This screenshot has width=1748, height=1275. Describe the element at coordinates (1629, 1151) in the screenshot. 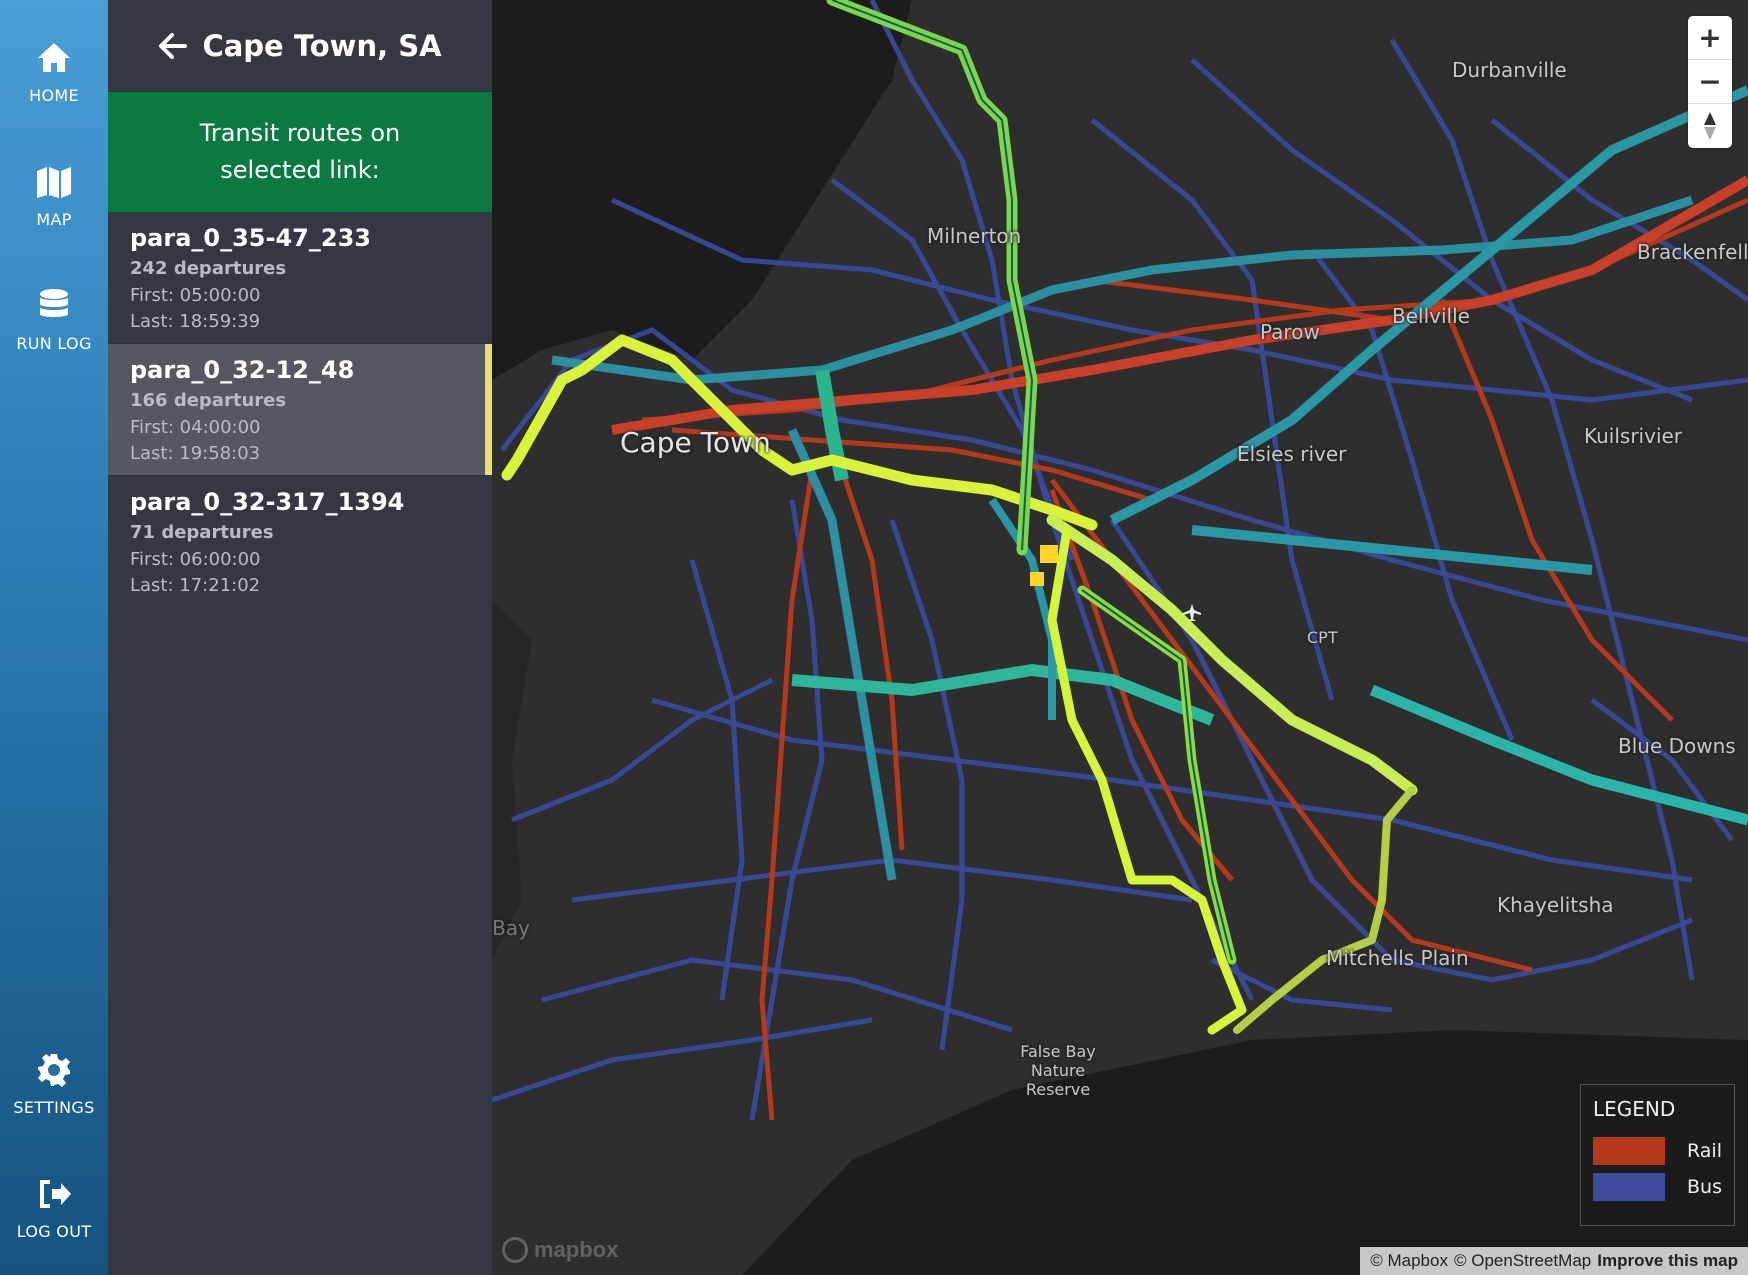

I see `legend-swatch-rail` at that location.